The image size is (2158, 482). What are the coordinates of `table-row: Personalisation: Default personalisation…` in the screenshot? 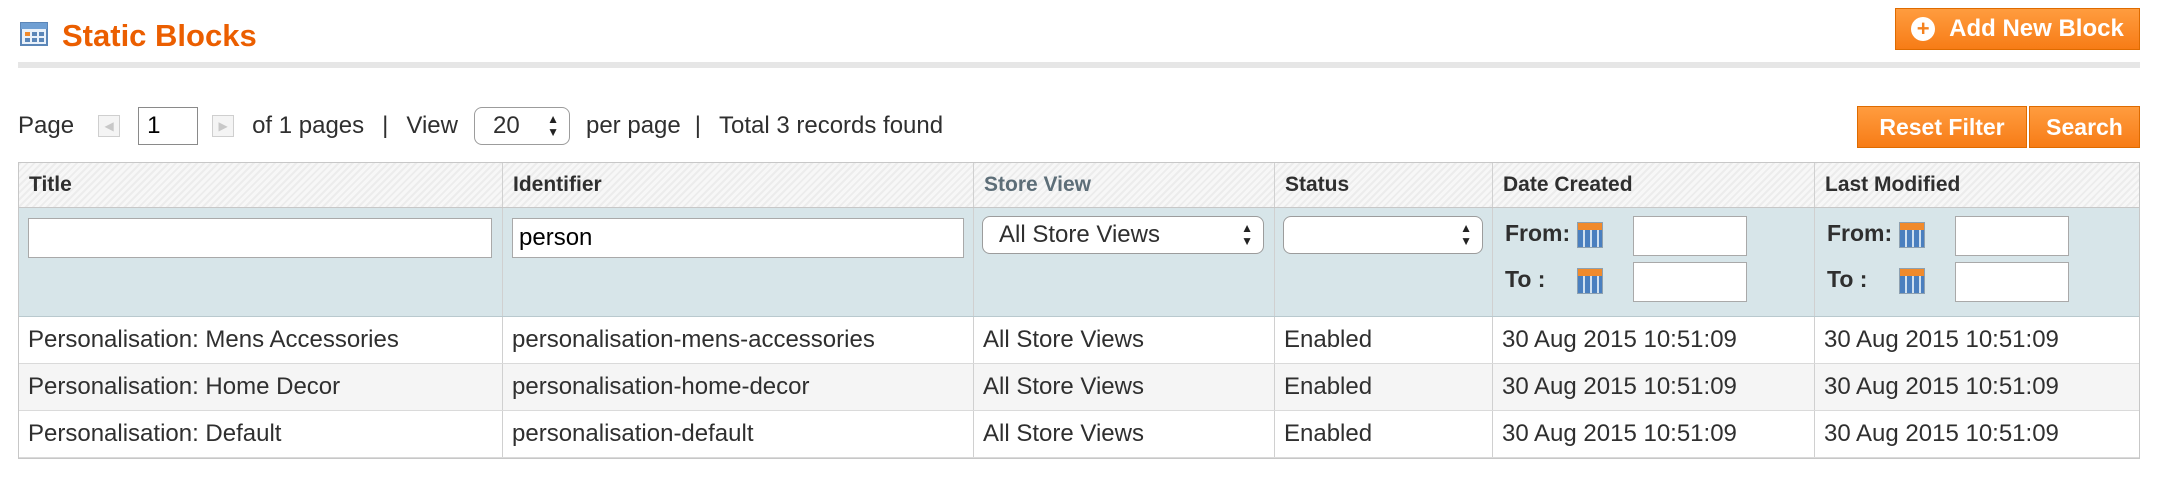 It's located at (1079, 434).